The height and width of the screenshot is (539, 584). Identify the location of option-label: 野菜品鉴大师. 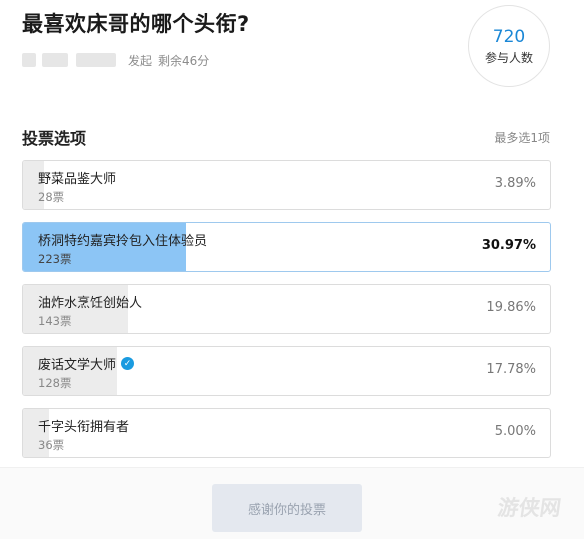
(77, 177).